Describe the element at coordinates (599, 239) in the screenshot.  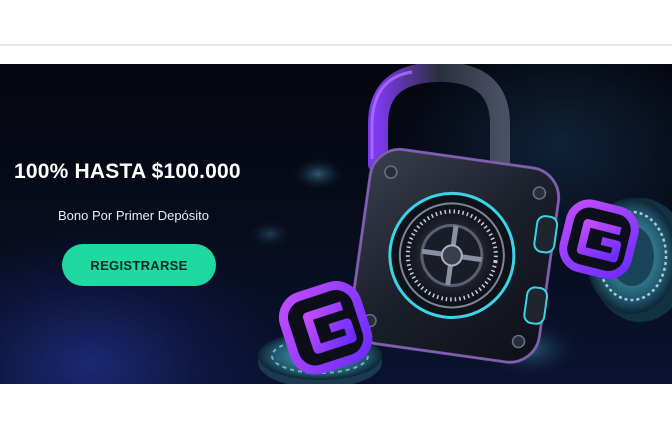
I see `brand-g-coin-icon-right` at that location.